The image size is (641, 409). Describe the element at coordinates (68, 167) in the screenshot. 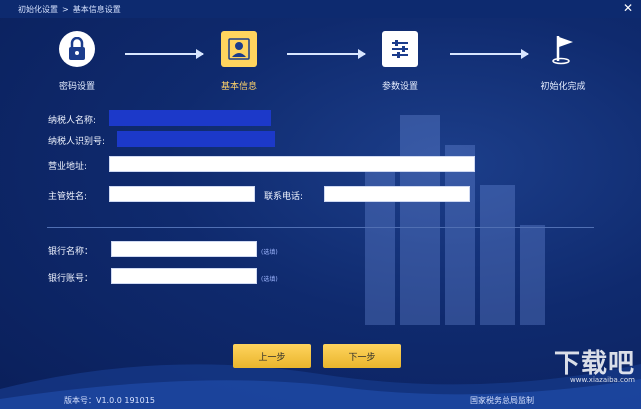

I see `business-address-label: 营业地址:` at that location.